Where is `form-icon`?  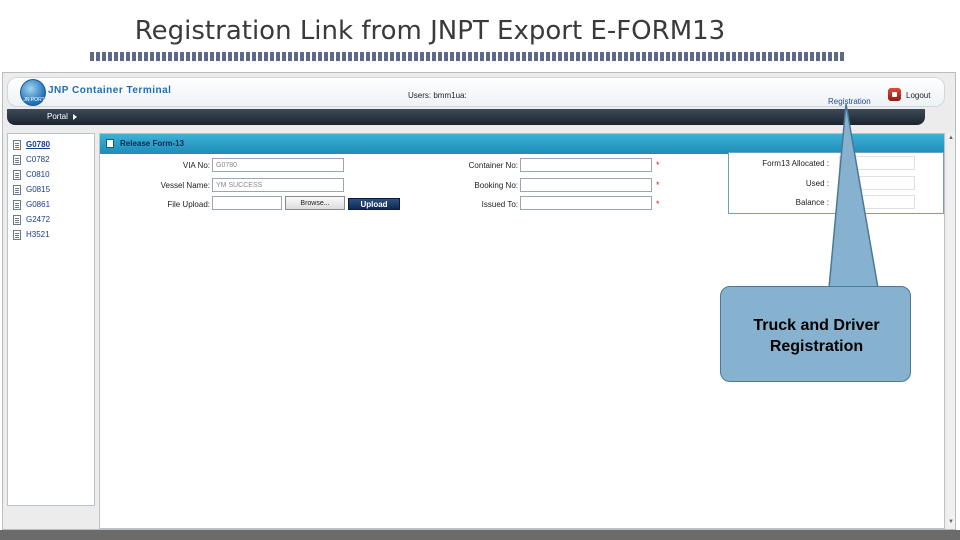 form-icon is located at coordinates (110, 143).